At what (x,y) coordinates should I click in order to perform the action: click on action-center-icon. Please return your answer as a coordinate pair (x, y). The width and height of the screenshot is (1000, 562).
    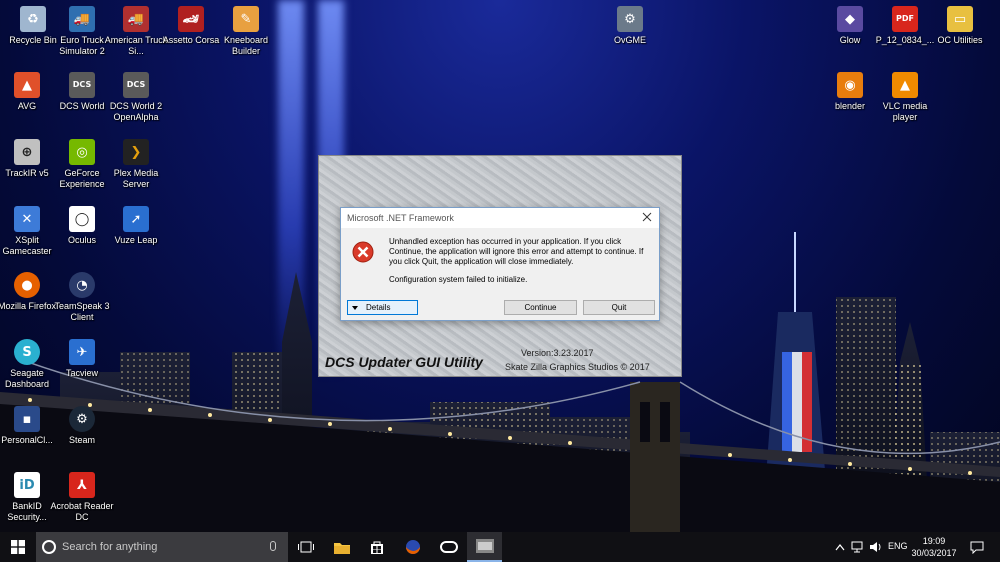
    Looking at the image, I should click on (977, 547).